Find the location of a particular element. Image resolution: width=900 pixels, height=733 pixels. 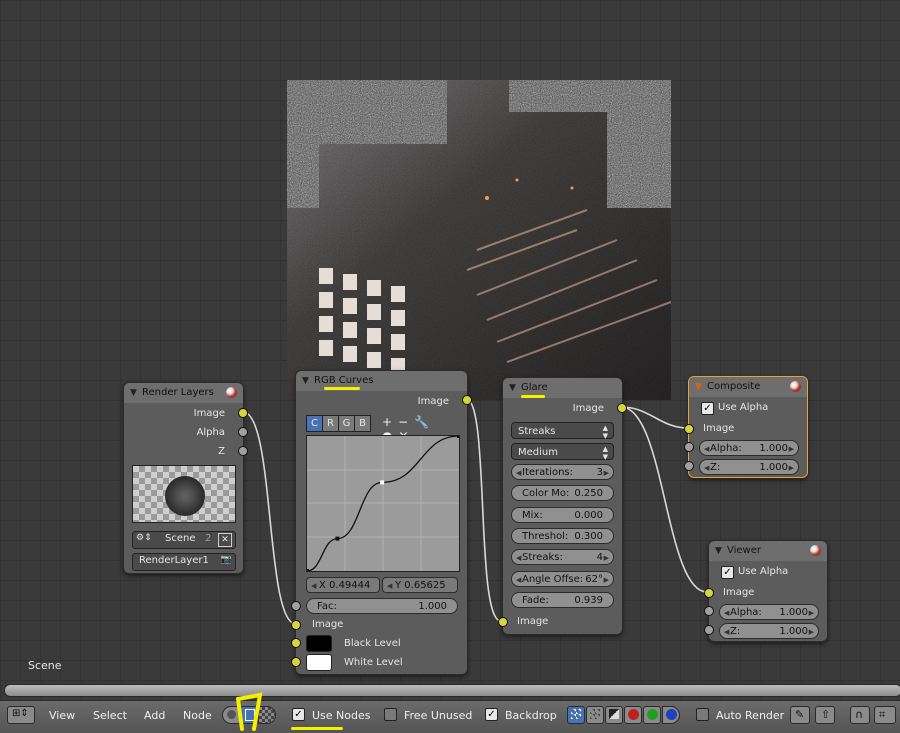

auto-render-checkbox is located at coordinates (702, 714).